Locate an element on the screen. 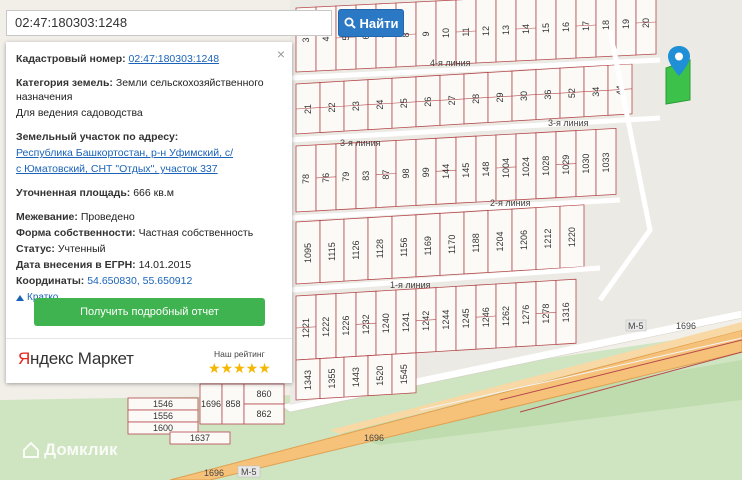 This screenshot has height=480, width=742. parcel-number: 98 is located at coordinates (406, 173).